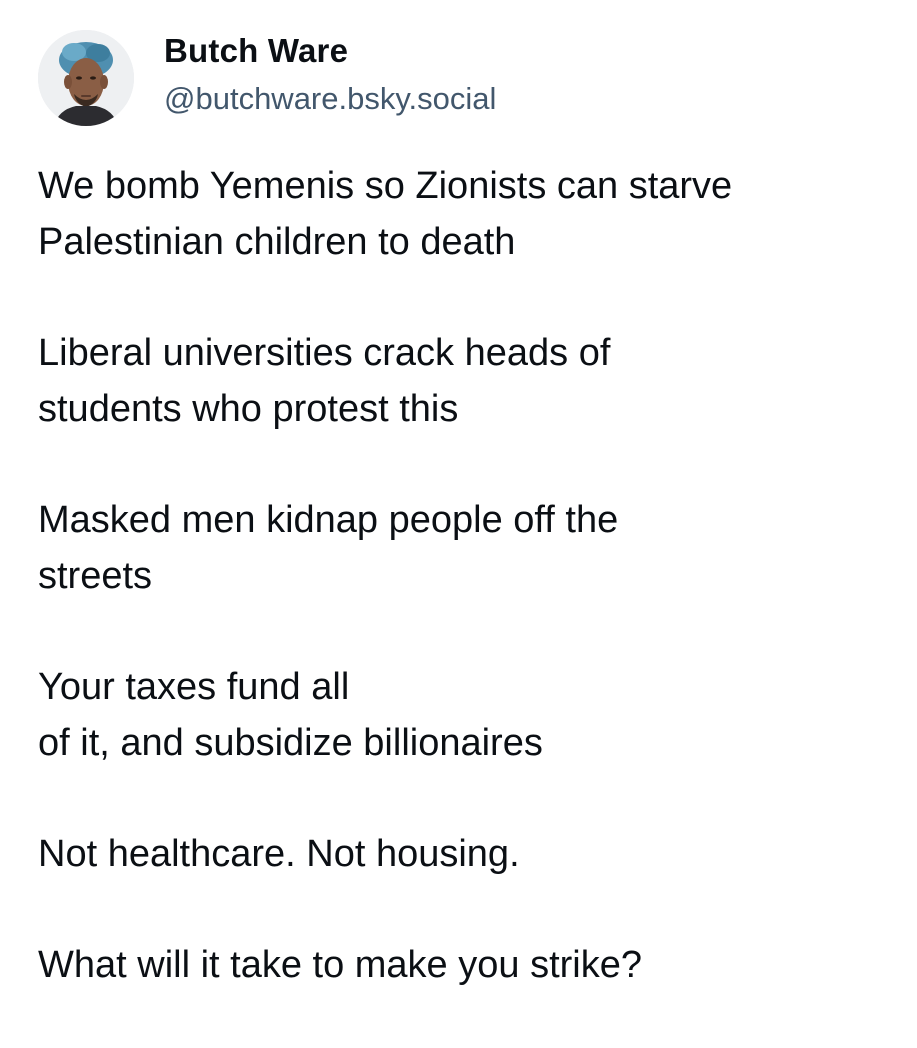  I want to click on post-paragraph: Masked men kidnap people off the streets, so click(468, 548).